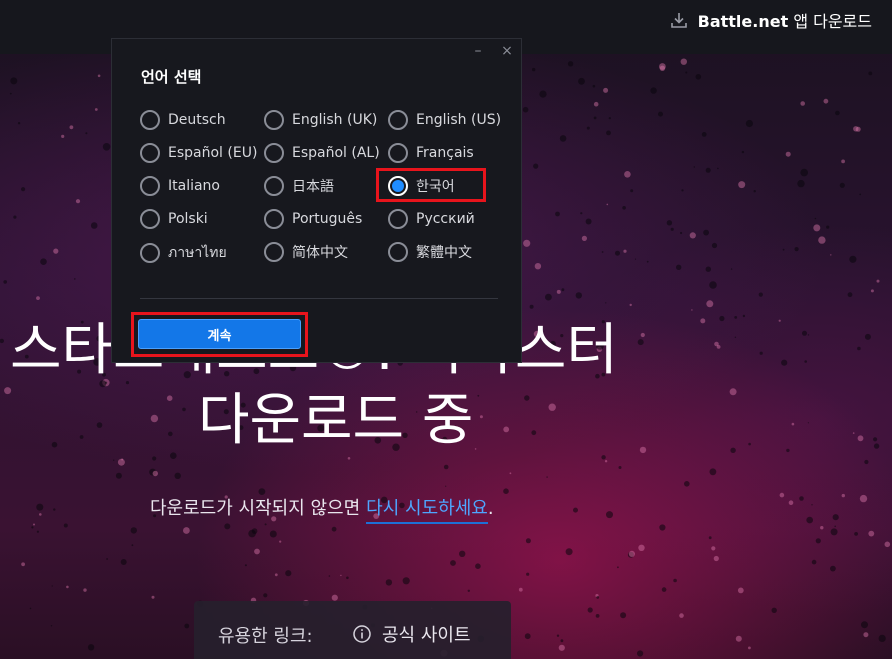  What do you see at coordinates (320, 253) in the screenshot?
I see `language-label: 简体中文` at bounding box center [320, 253].